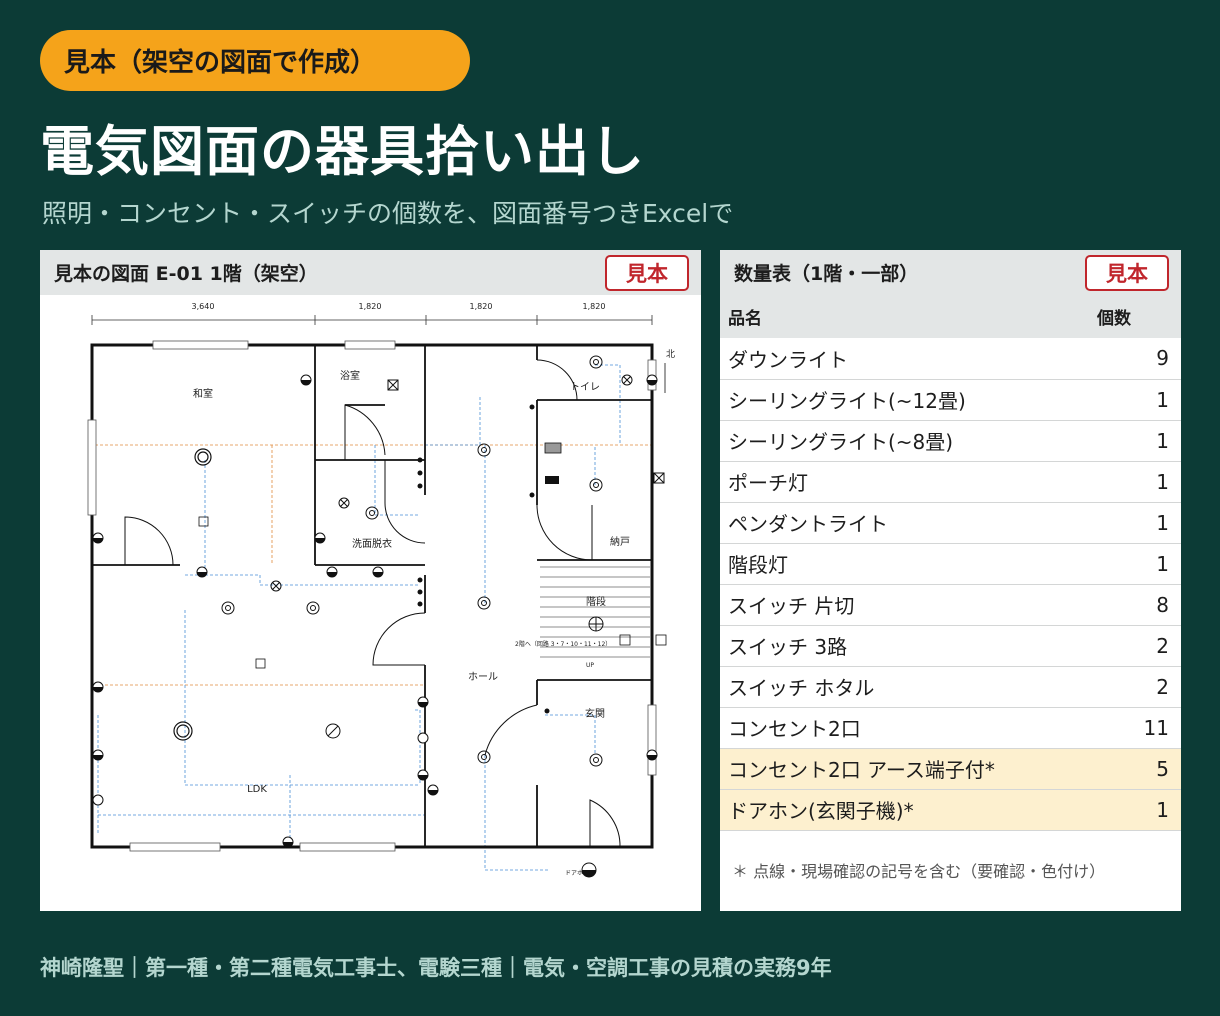  I want to click on north-label: 北, so click(670, 354).